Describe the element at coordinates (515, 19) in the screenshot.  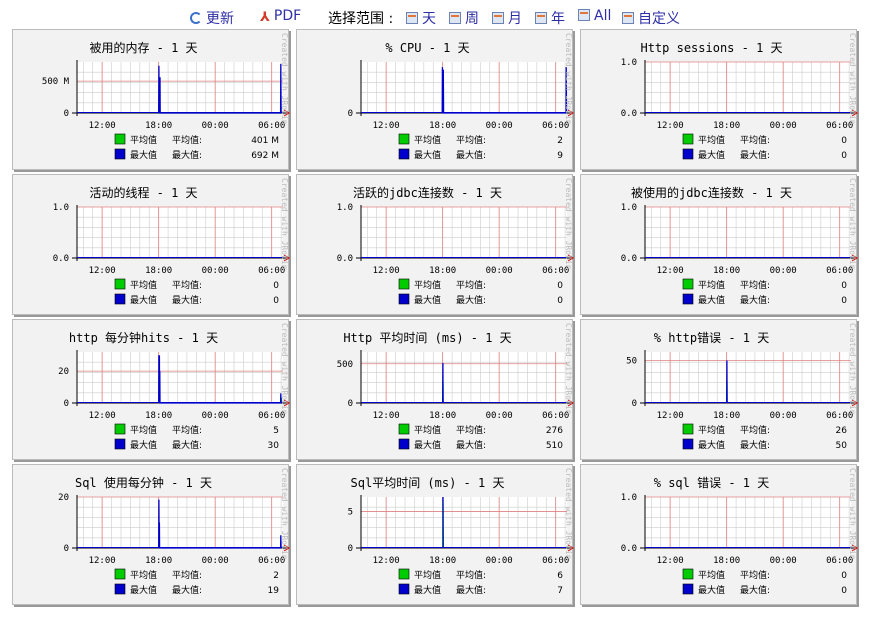
I see `range-month-label: 月` at that location.